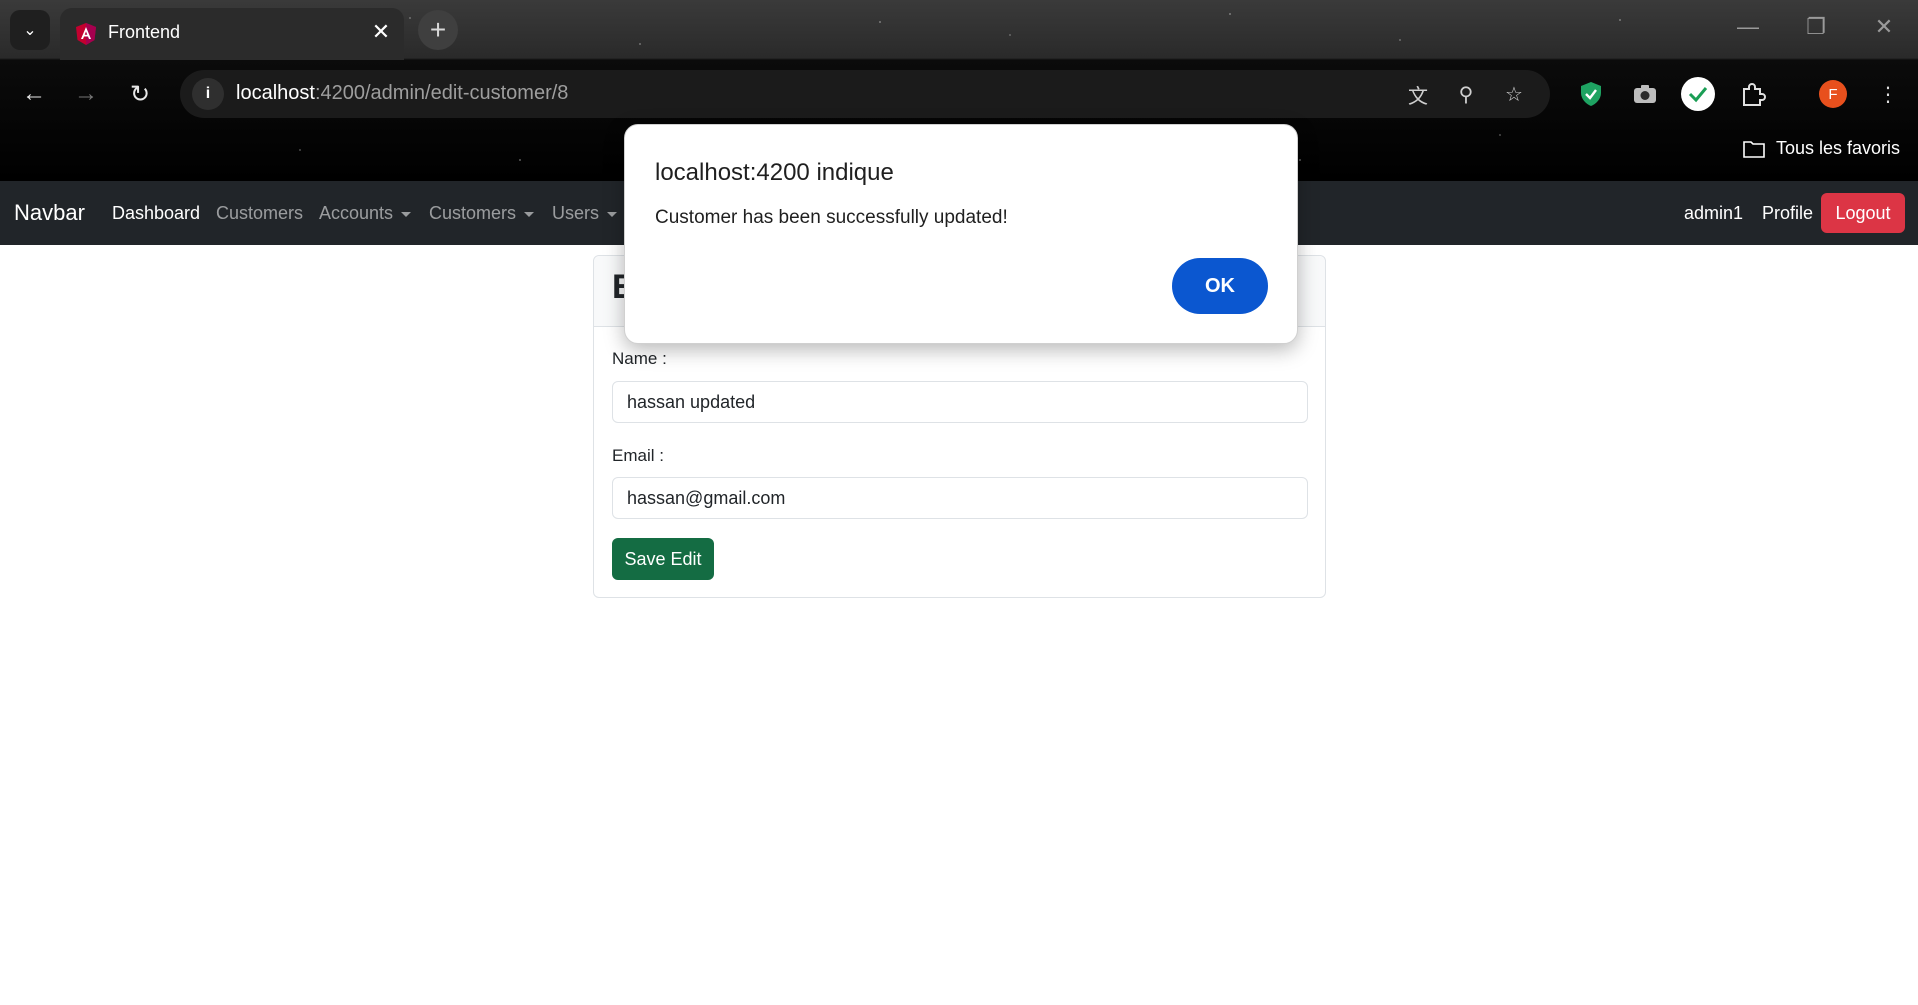  What do you see at coordinates (1753, 94) in the screenshot?
I see `puzzle-extensions-icon` at bounding box center [1753, 94].